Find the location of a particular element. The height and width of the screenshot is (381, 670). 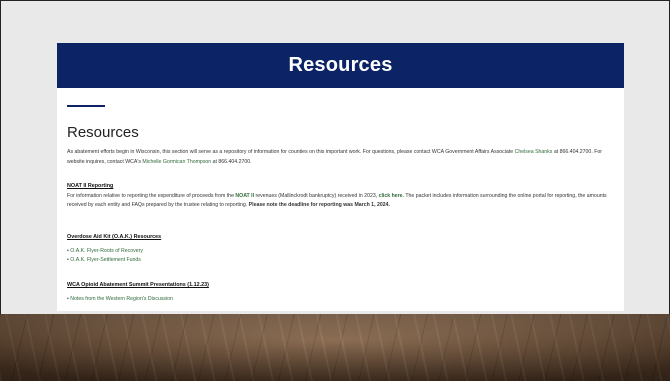

contact-link-michelle-thompson: Michelle Gormican Thompson is located at coordinates (176, 162).